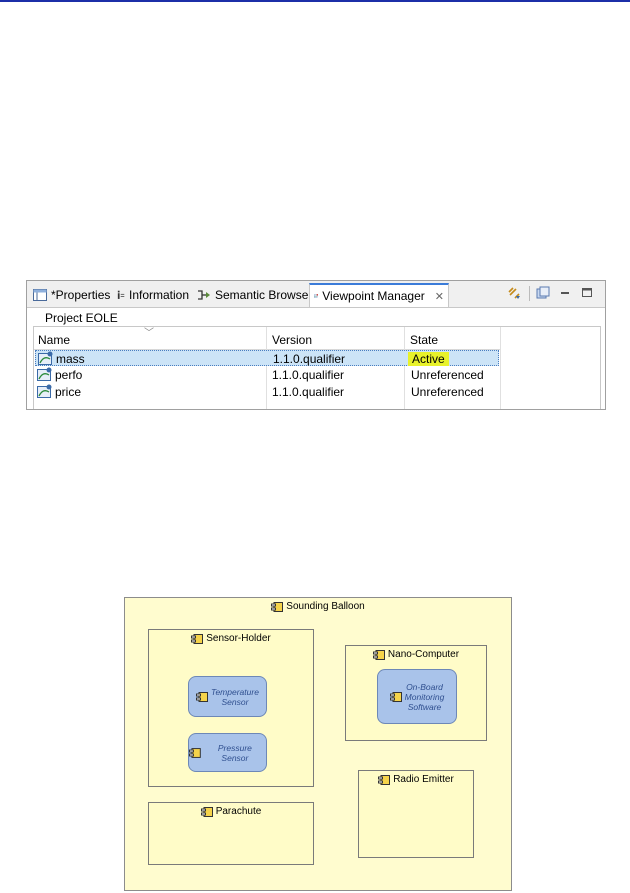  Describe the element at coordinates (424, 340) in the screenshot. I see `column-header-state: State` at that location.